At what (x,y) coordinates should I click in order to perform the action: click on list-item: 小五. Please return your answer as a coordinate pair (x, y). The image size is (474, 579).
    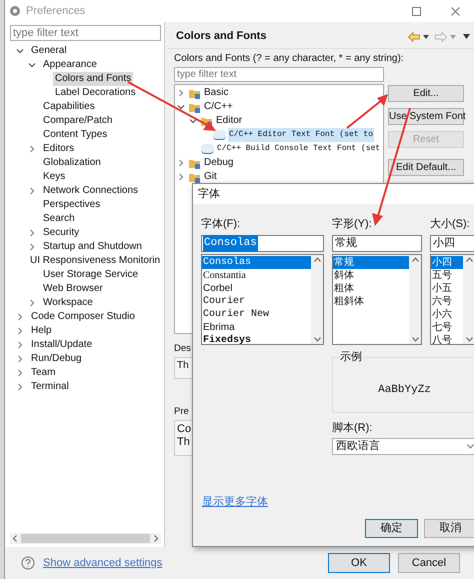
    Looking at the image, I should click on (447, 288).